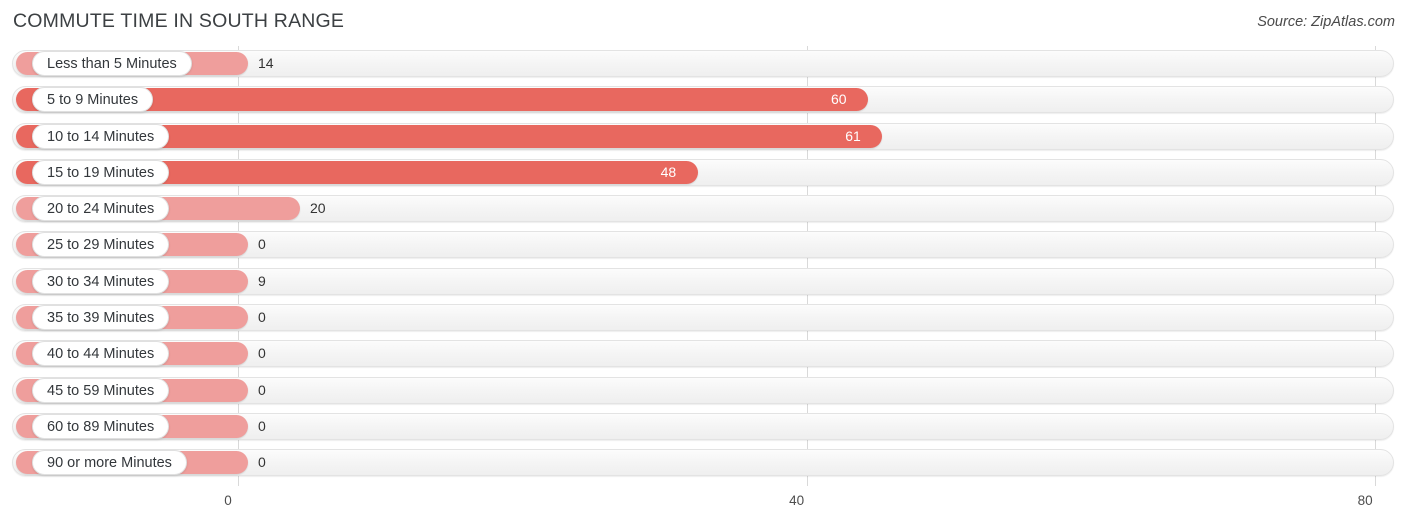  I want to click on bar-category-label: Less than 5 Minutes, so click(112, 63).